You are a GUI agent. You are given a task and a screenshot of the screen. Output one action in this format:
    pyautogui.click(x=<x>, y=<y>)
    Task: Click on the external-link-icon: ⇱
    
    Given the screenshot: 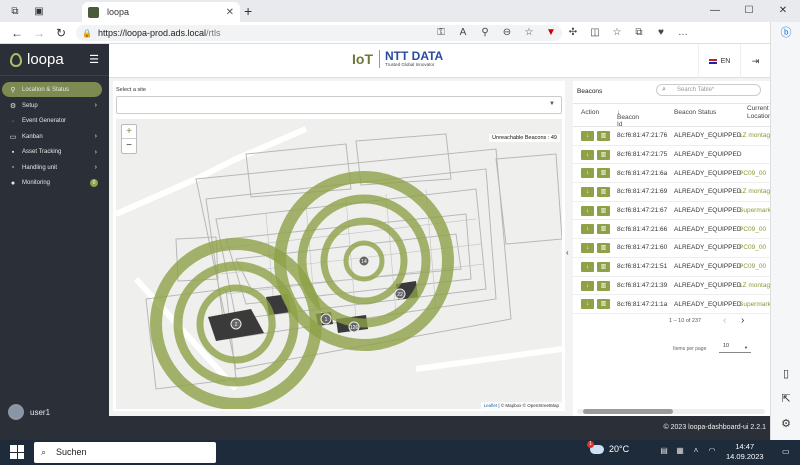 What is the action you would take?
    pyautogui.click(x=785, y=398)
    